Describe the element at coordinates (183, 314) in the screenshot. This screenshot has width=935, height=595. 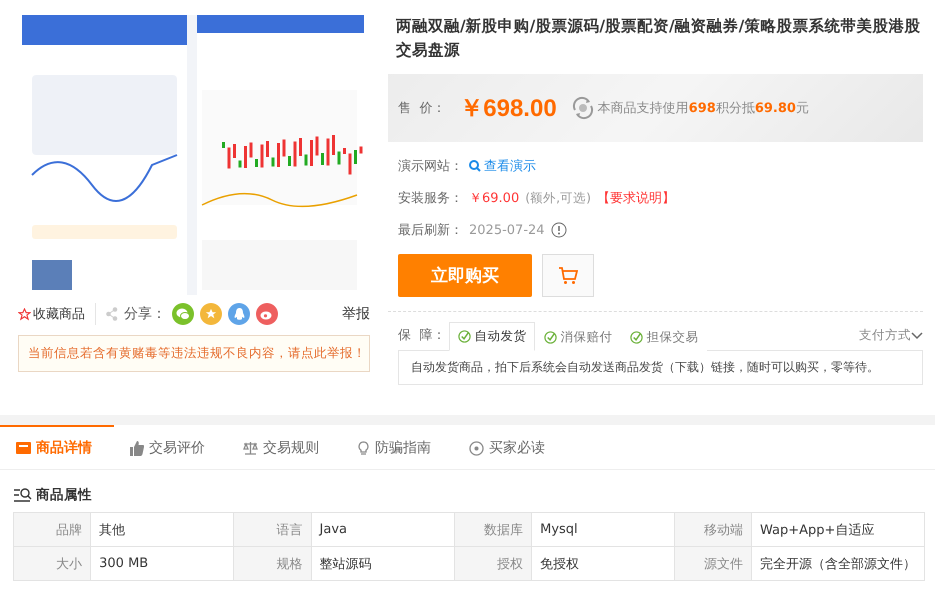
I see `wechat-icon` at that location.